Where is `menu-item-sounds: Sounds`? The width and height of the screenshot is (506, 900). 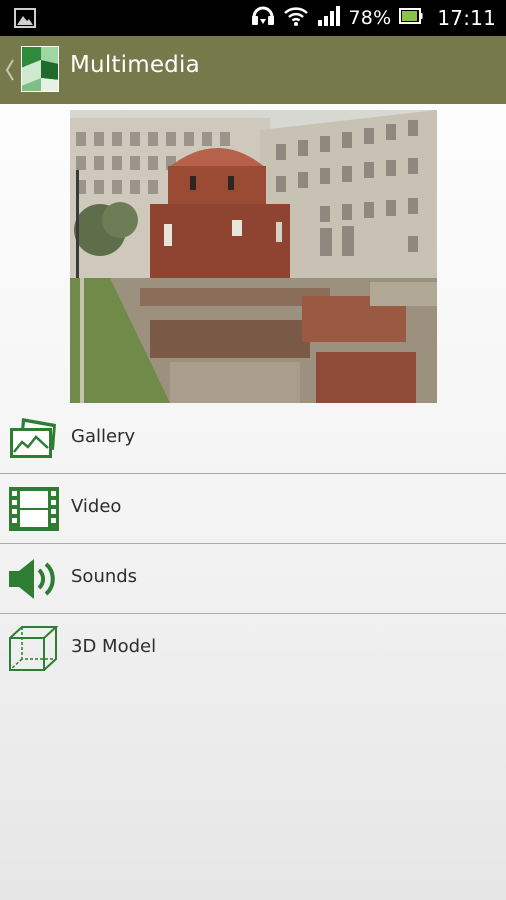
menu-item-sounds: Sounds is located at coordinates (253, 579).